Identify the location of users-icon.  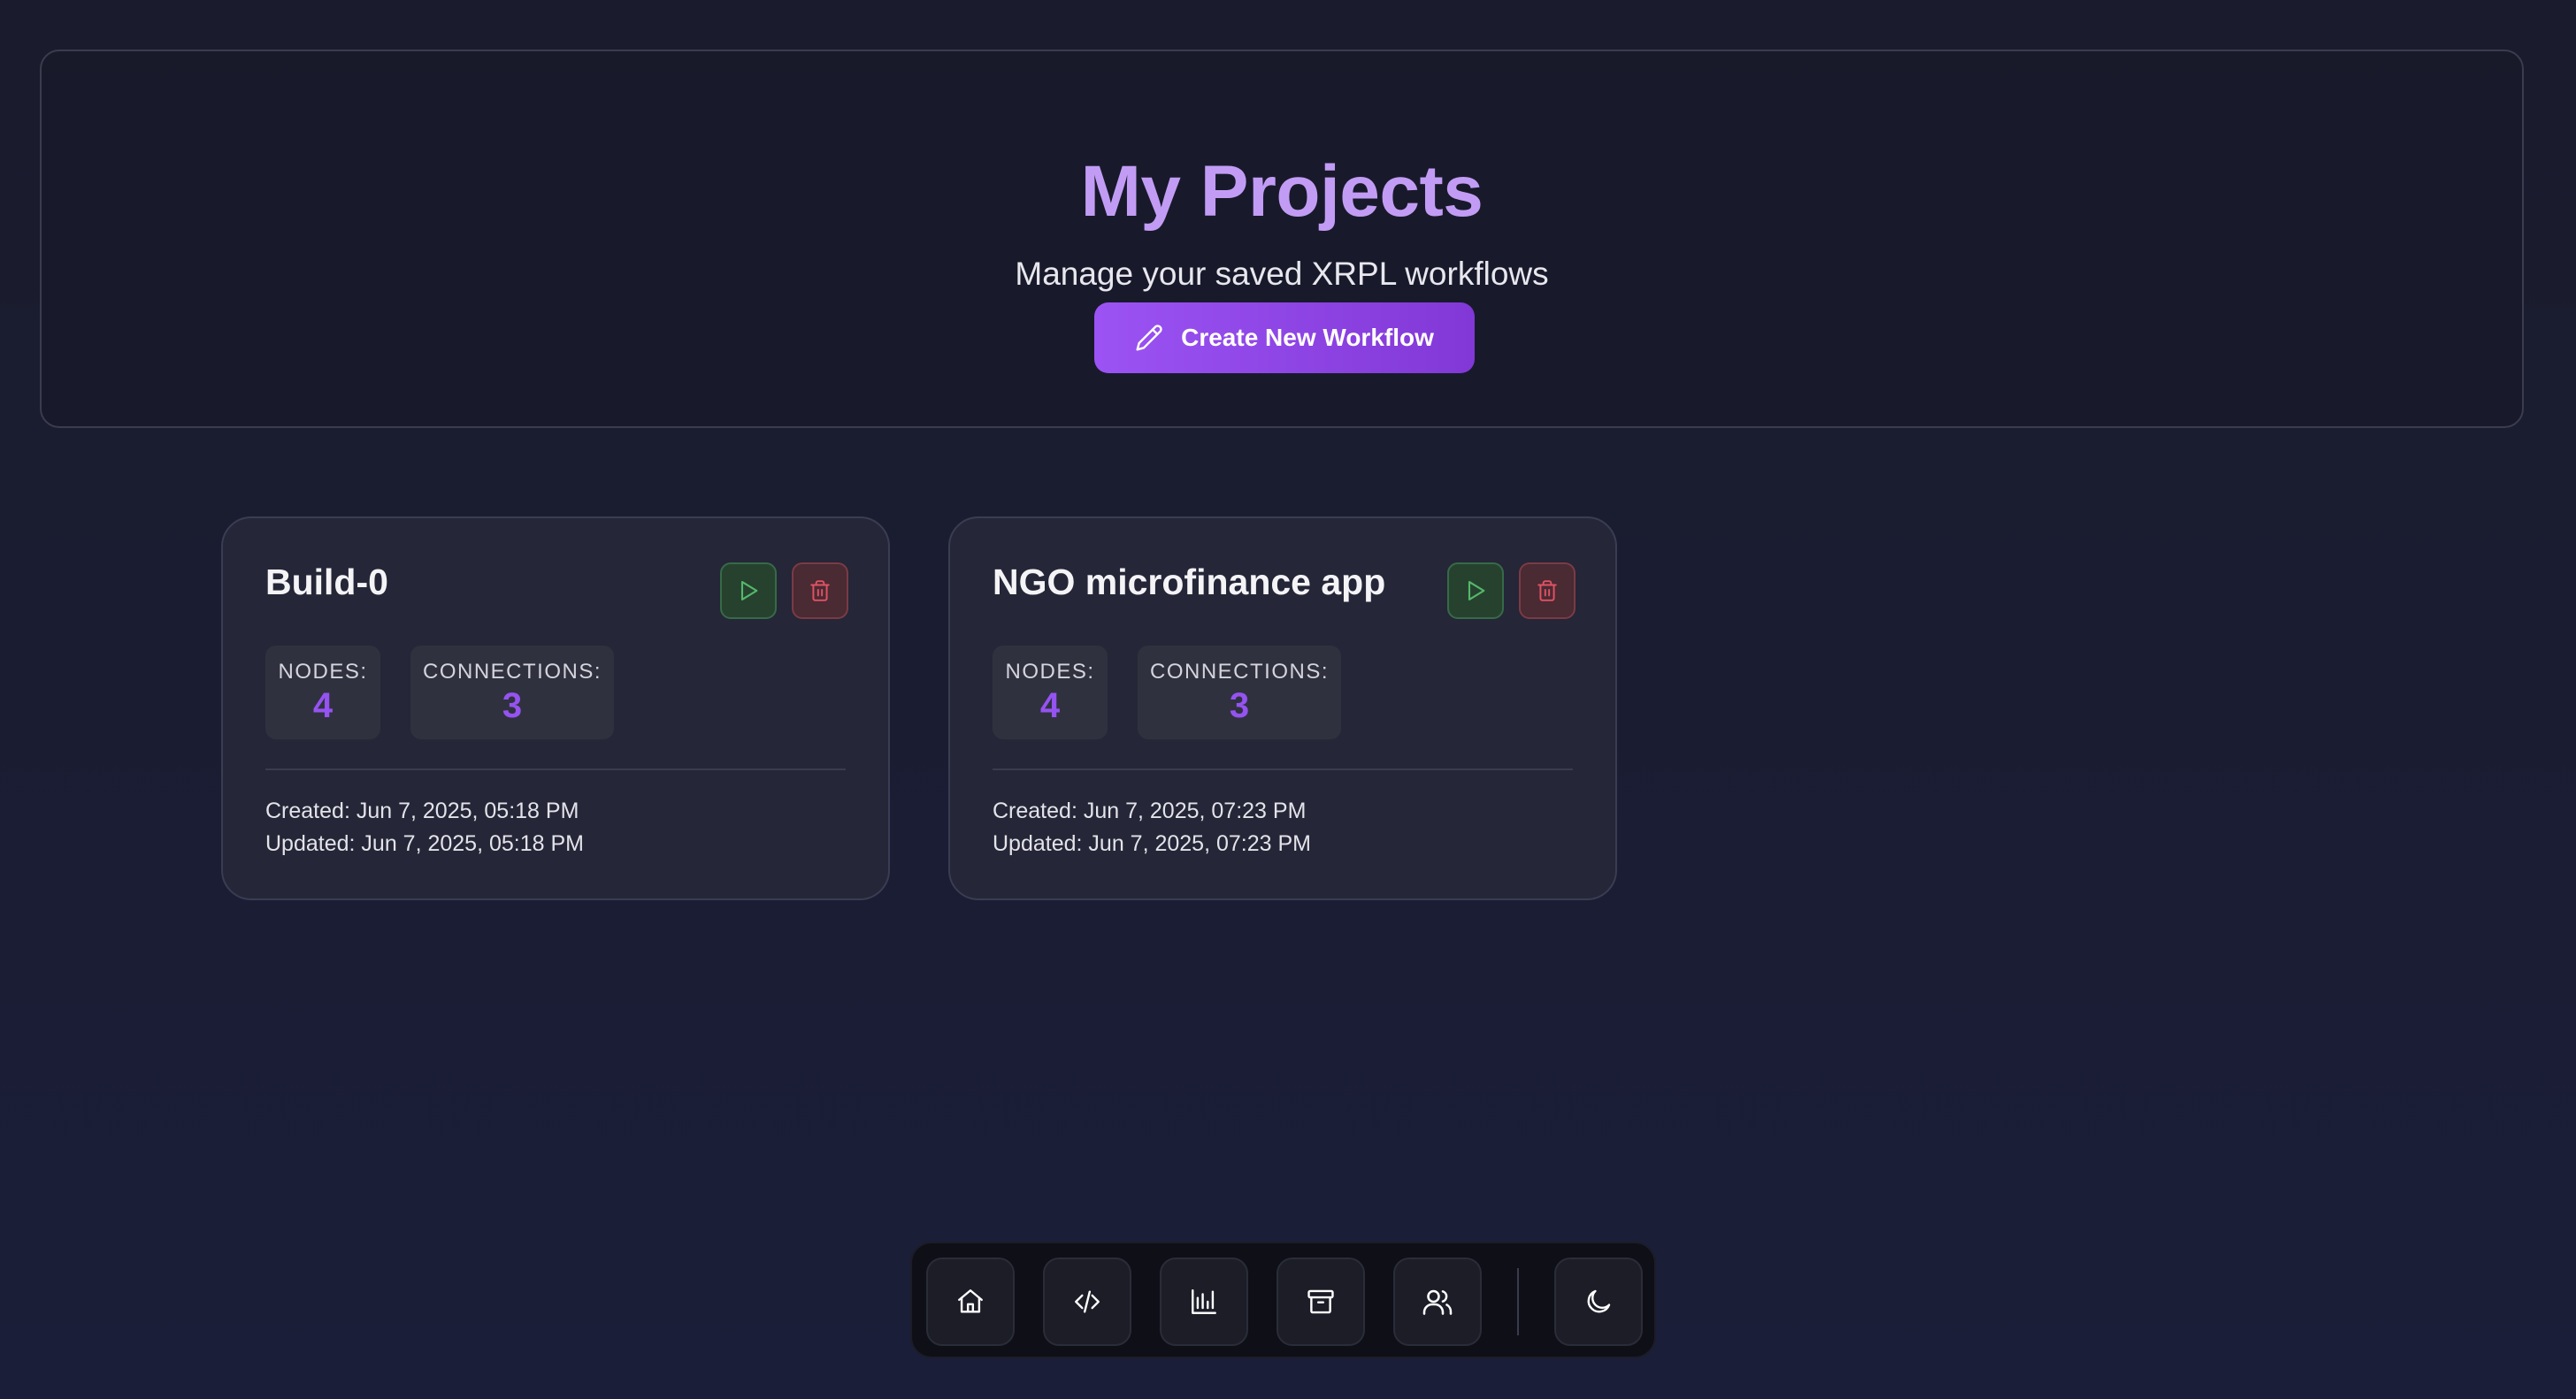
(1437, 1302).